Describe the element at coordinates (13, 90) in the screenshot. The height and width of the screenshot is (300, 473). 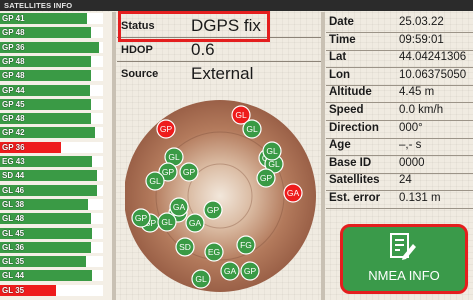
I see `satellite-label: GP 44` at that location.